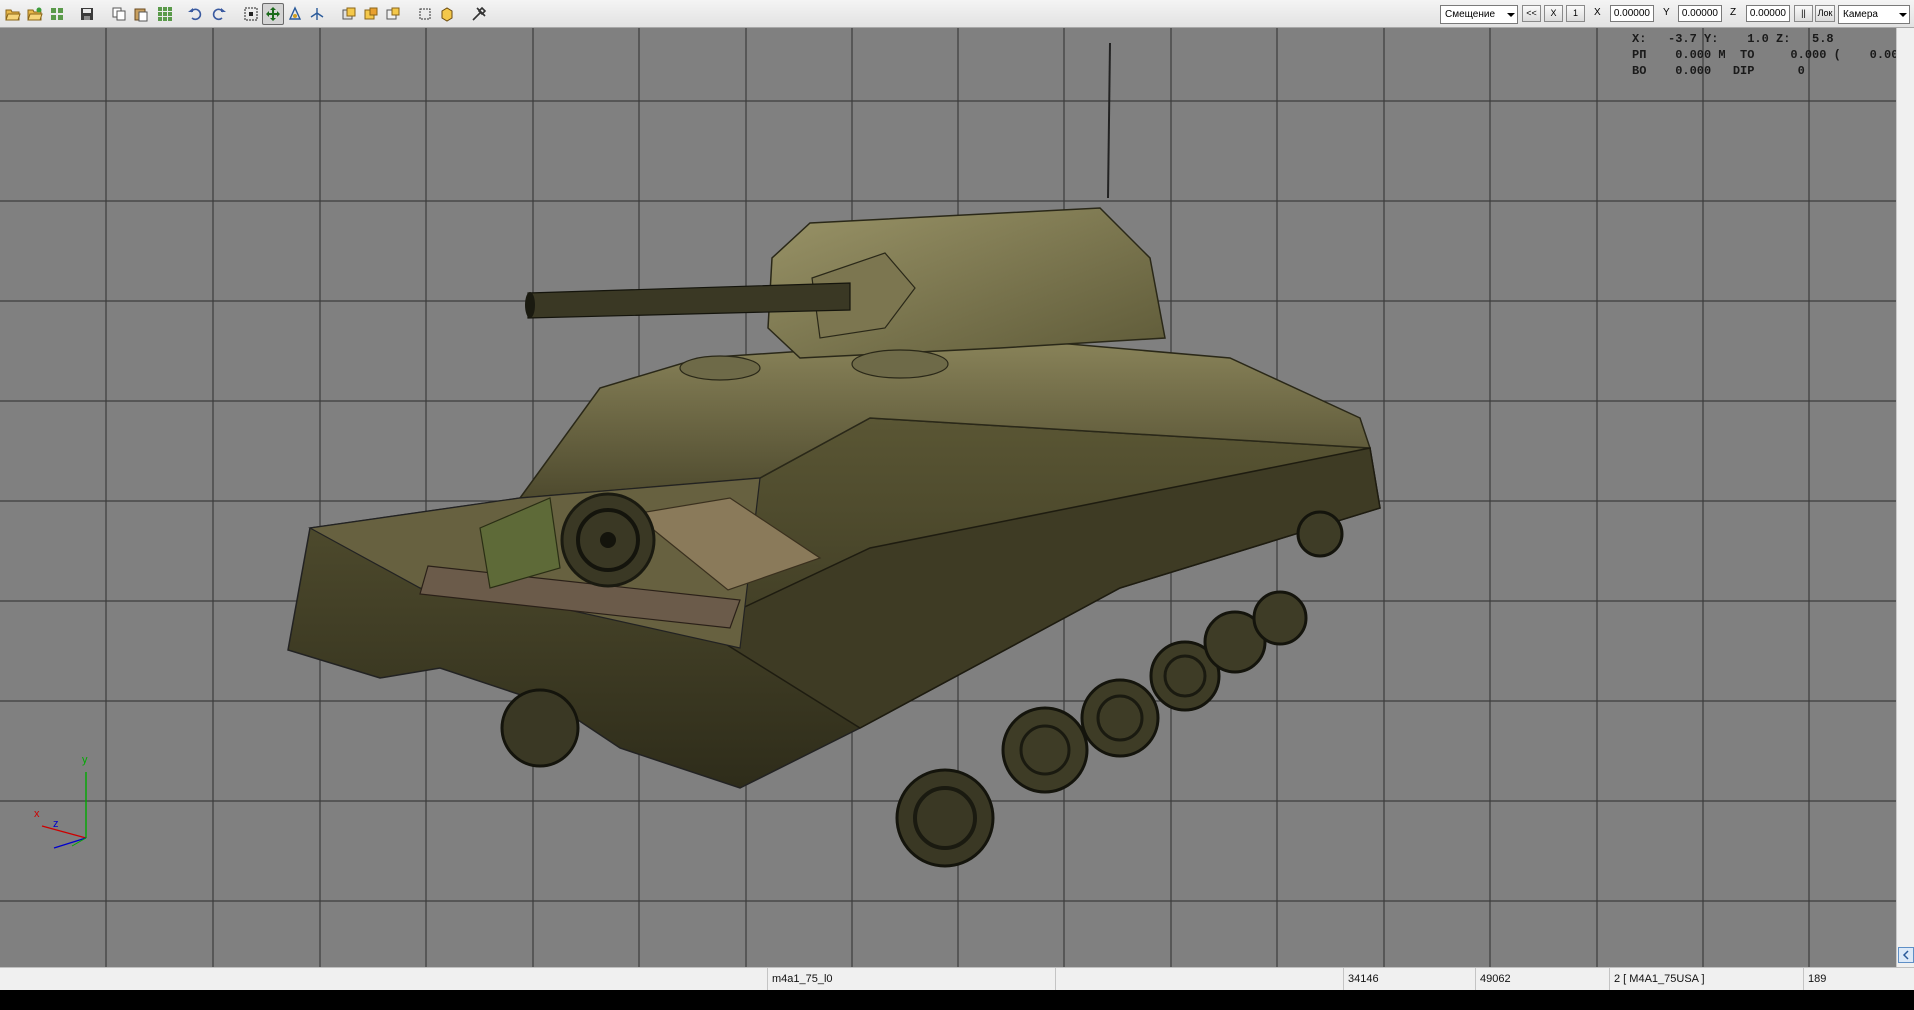 This screenshot has width=1914, height=1010. What do you see at coordinates (1410, 979) in the screenshot?
I see `status-vertex-count: 34146` at bounding box center [1410, 979].